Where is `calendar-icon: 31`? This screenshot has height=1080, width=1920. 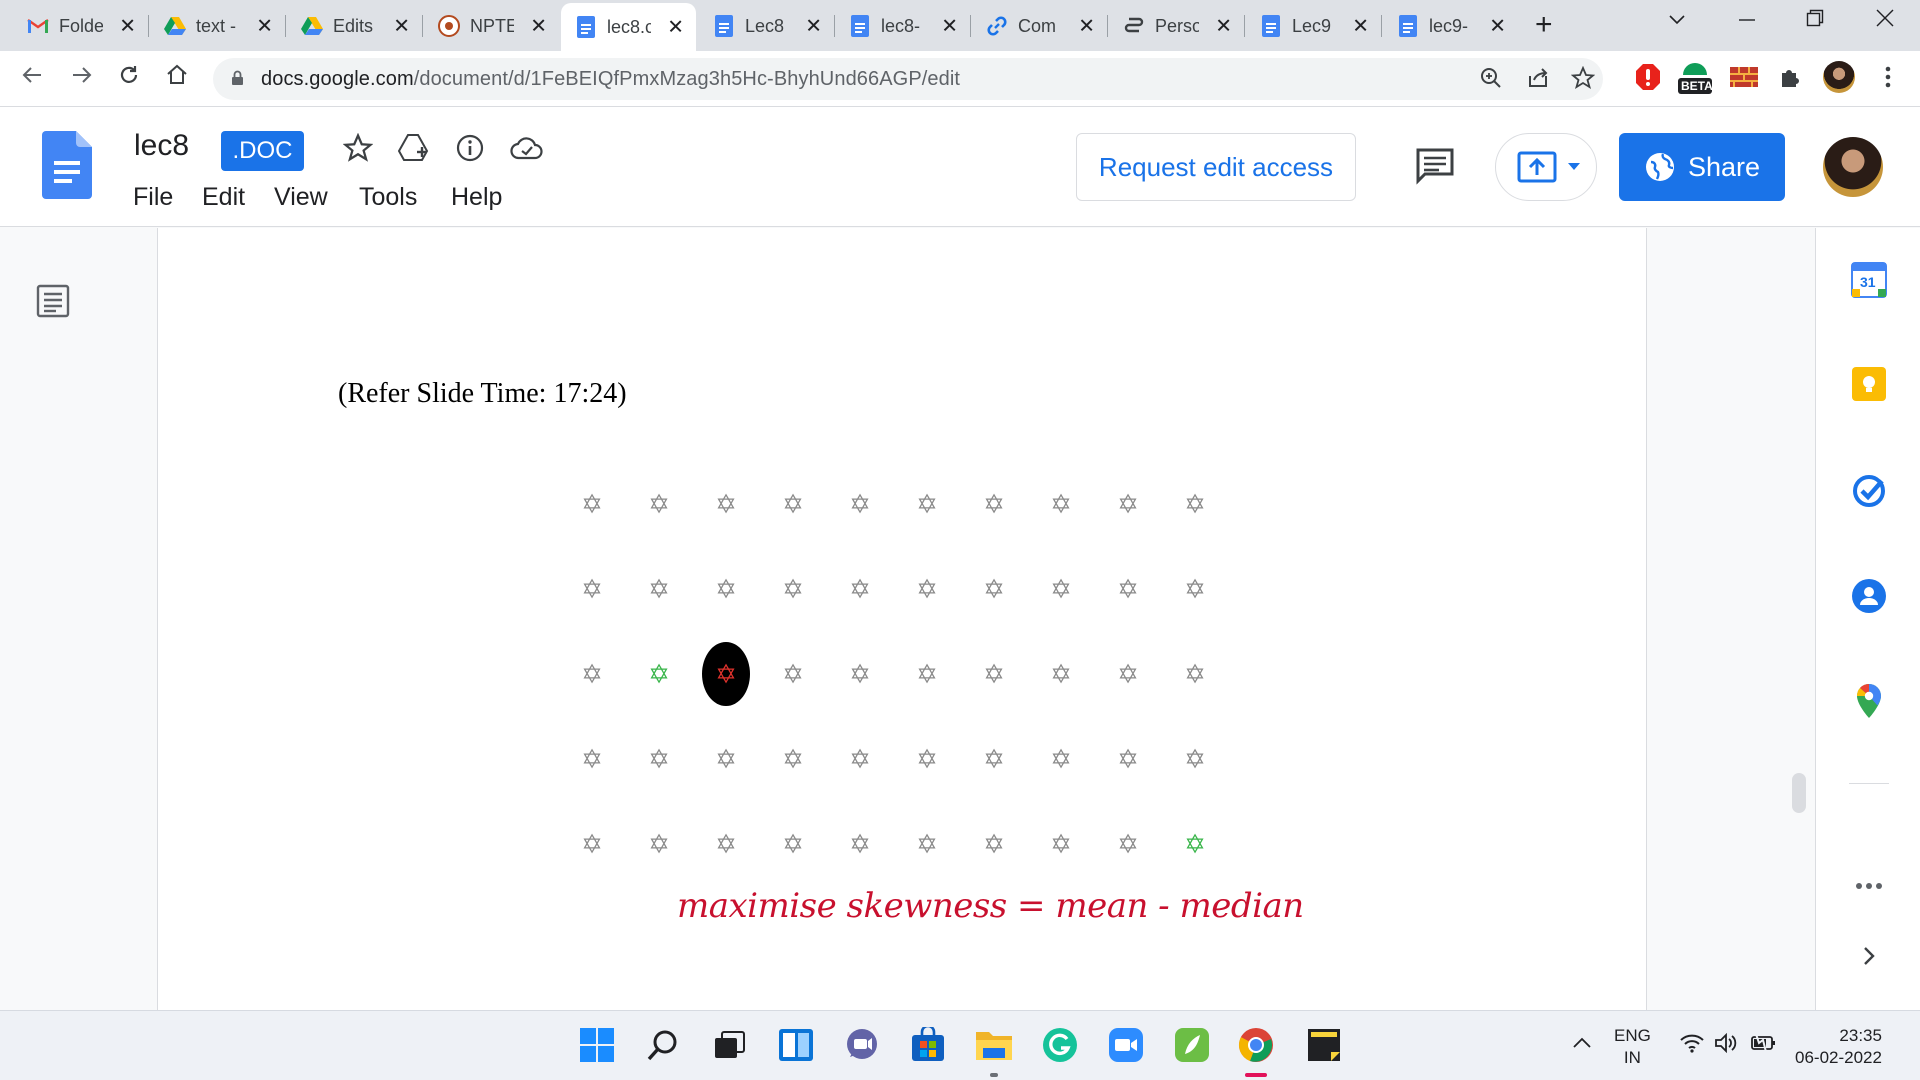
calendar-icon: 31 is located at coordinates (1869, 280).